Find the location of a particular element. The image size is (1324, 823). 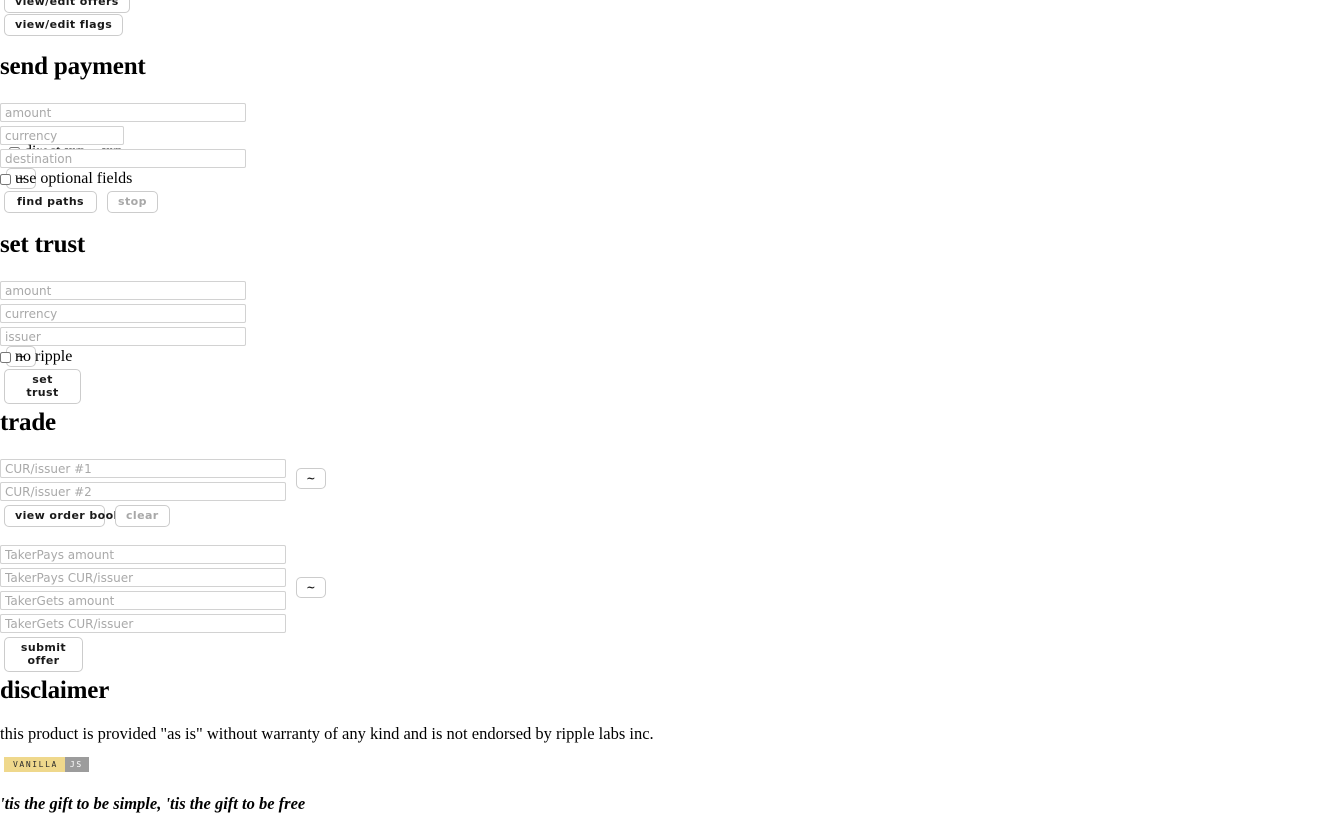

view-edit-flags-button: view/edit flags is located at coordinates (64, 25).